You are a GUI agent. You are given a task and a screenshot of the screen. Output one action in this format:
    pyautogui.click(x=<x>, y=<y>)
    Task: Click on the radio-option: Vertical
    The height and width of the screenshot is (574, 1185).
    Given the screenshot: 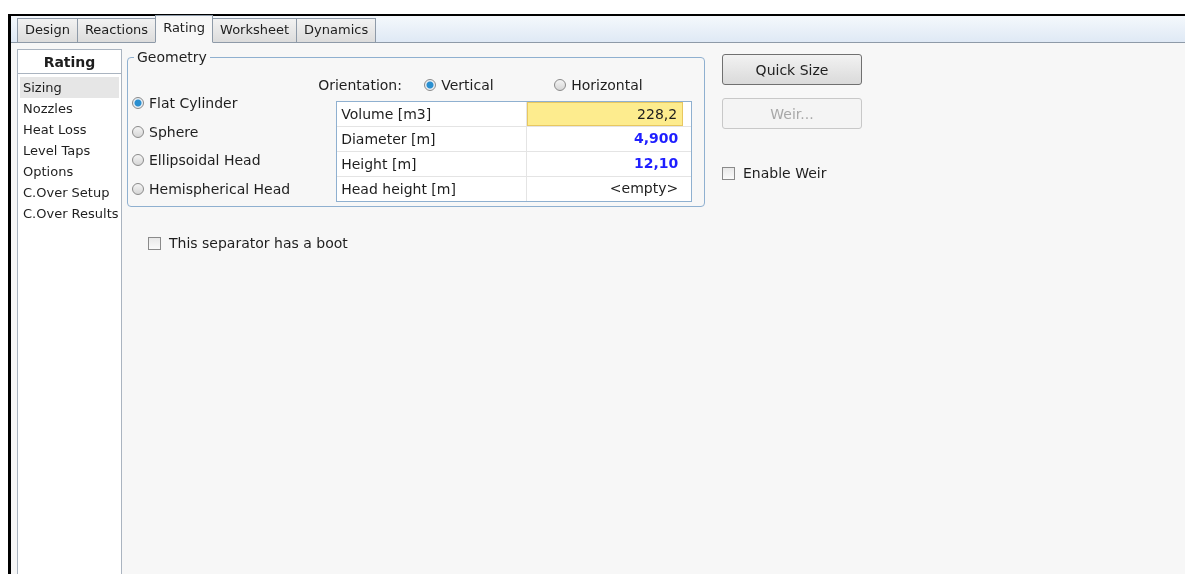 What is the action you would take?
    pyautogui.click(x=489, y=85)
    